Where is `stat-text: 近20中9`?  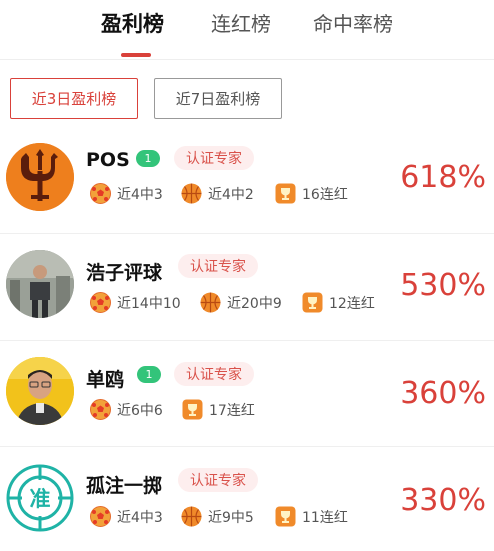 stat-text: 近20中9 is located at coordinates (254, 303).